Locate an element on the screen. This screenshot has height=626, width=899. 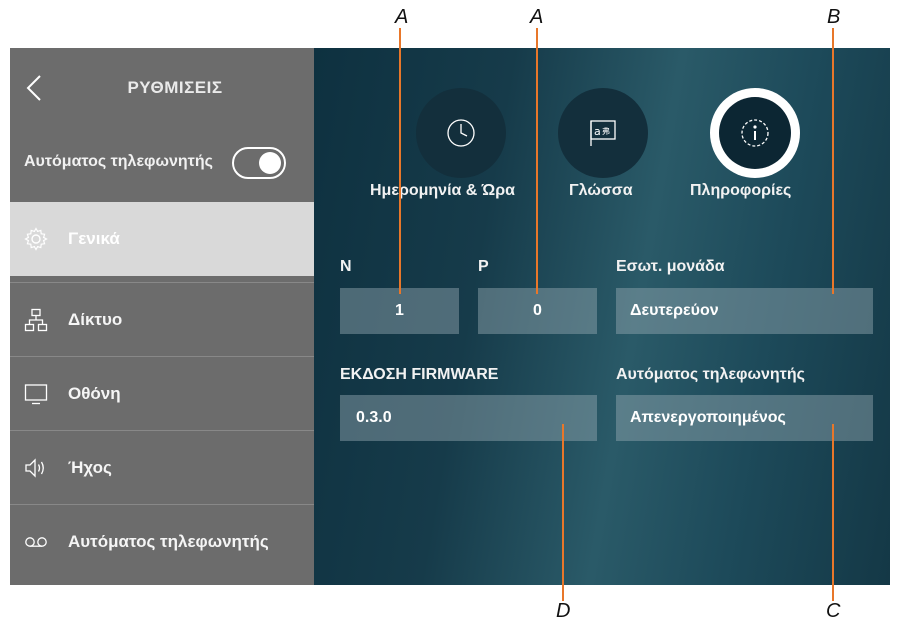
tab-information is located at coordinates (755, 133).